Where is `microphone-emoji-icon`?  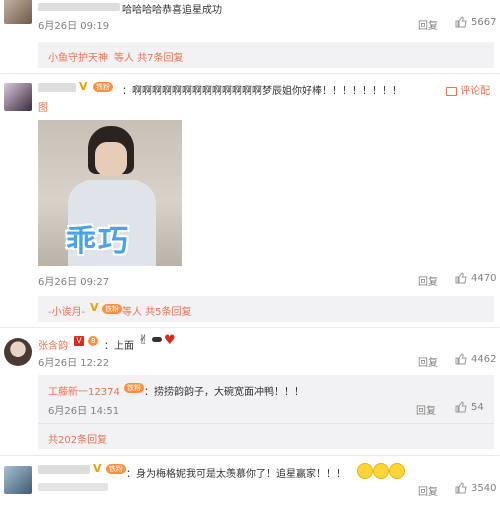
microphone-emoji-icon is located at coordinates (157, 339).